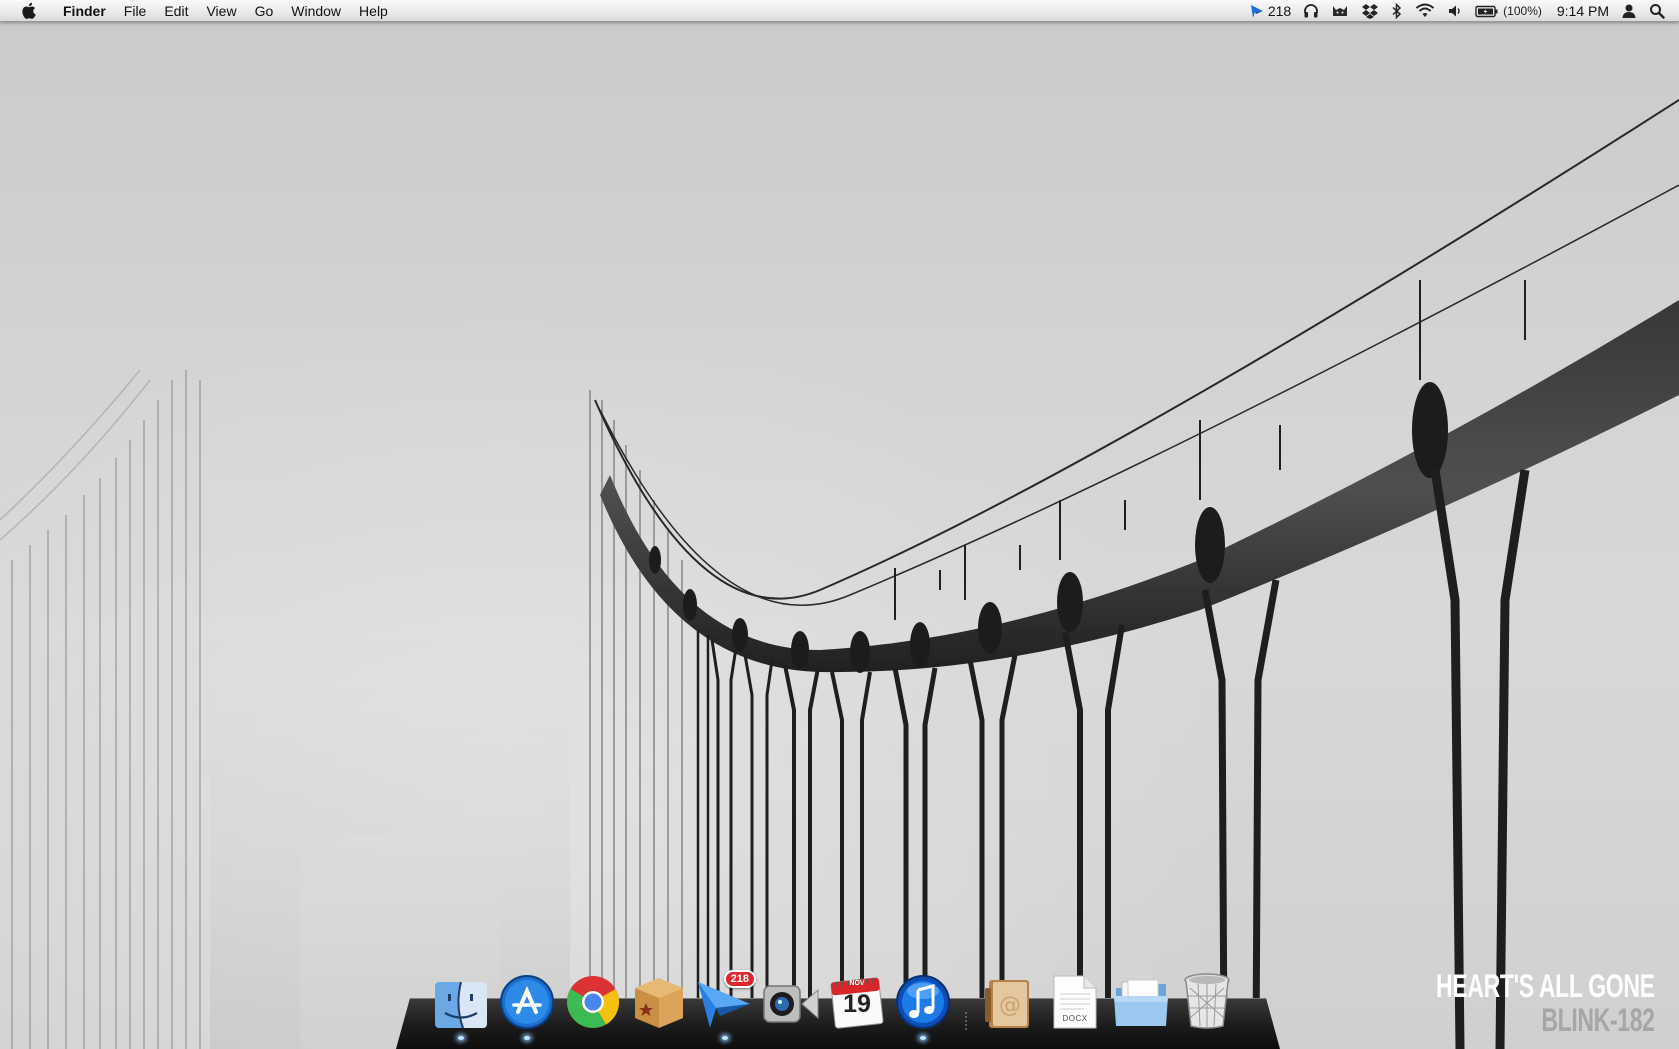  I want to click on bluetooth-icon, so click(1397, 11).